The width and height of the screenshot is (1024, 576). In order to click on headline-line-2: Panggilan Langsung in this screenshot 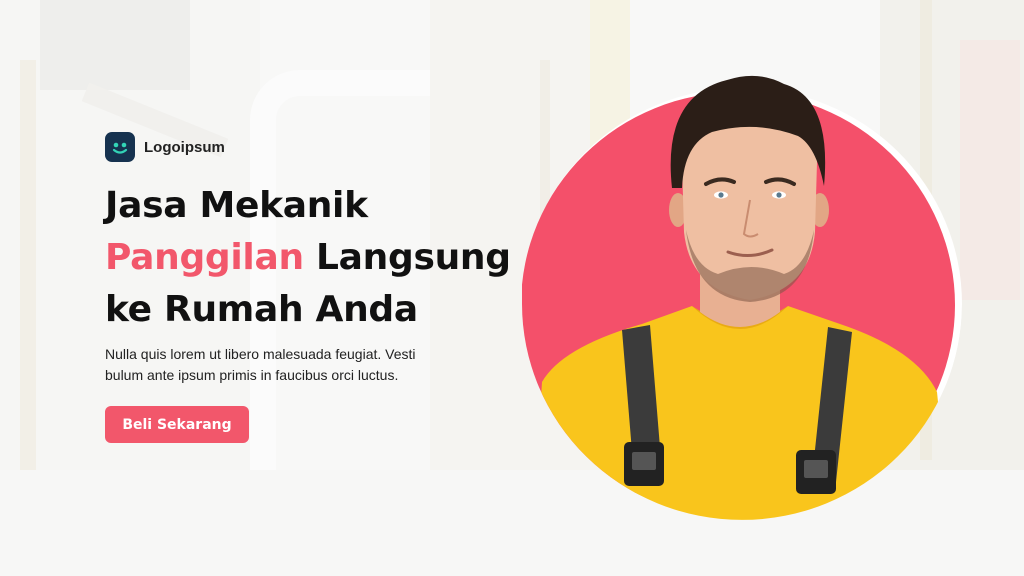, I will do `click(320, 258)`.